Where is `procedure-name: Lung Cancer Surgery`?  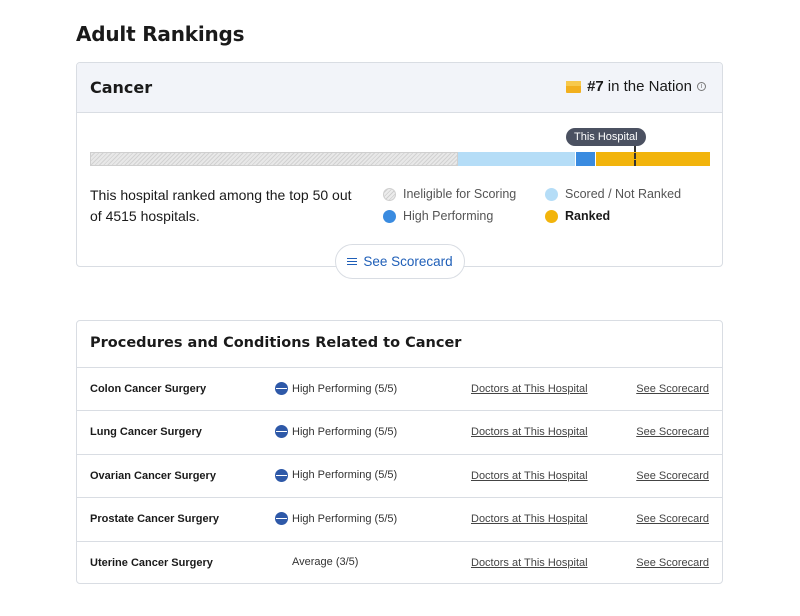 procedure-name: Lung Cancer Surgery is located at coordinates (146, 432).